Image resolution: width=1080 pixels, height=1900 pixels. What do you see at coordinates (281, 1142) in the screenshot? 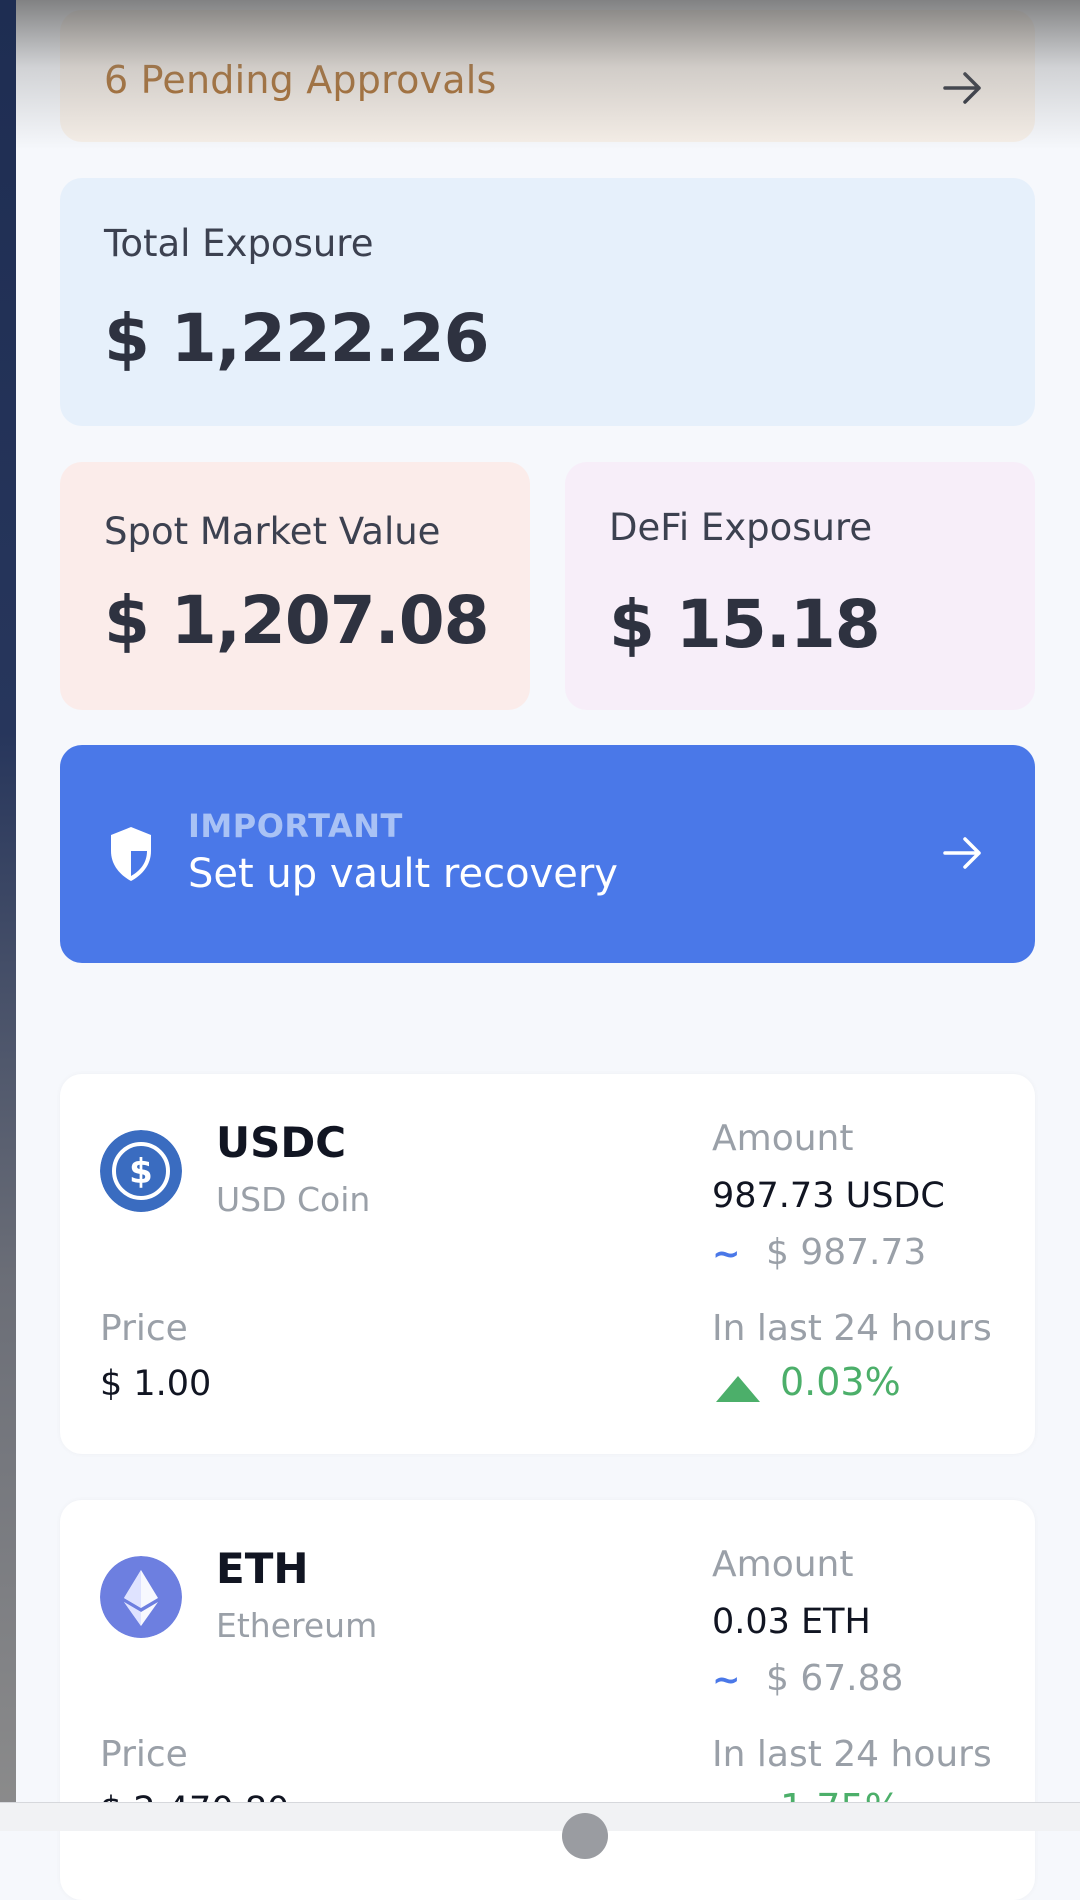
I see `asset-symbol: USDC` at bounding box center [281, 1142].